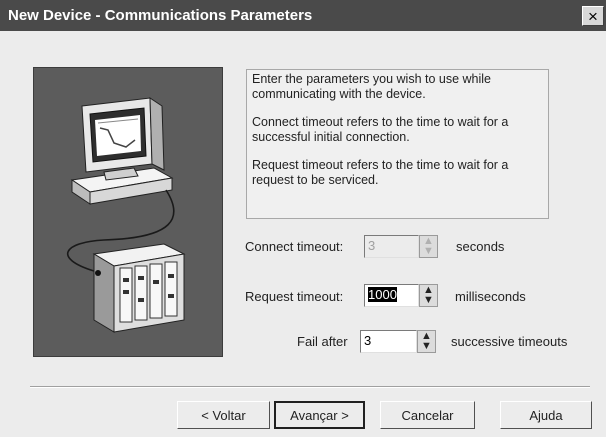  Describe the element at coordinates (294, 246) in the screenshot. I see `connect-timeout-label: Connect timeout:` at that location.